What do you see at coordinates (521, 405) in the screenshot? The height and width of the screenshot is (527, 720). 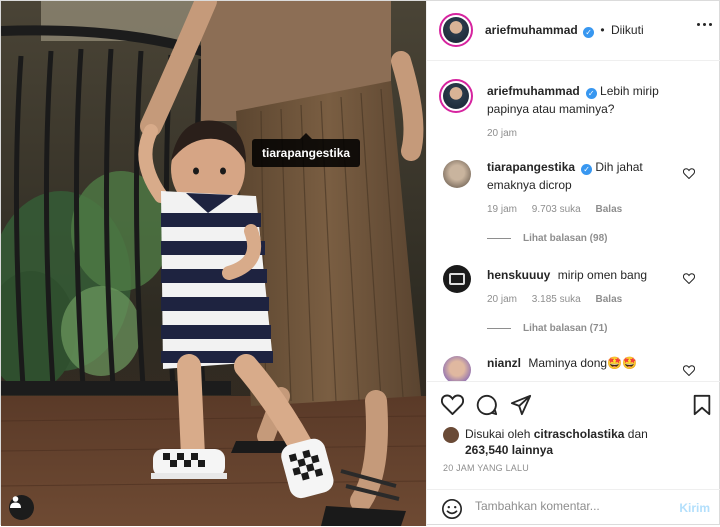 I see `share-icon` at bounding box center [521, 405].